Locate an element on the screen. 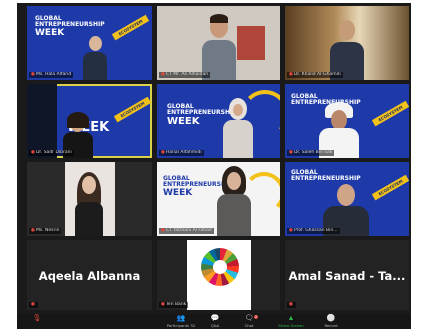 The height and width of the screenshot is (332, 425). chat-badge: 2 is located at coordinates (256, 317).